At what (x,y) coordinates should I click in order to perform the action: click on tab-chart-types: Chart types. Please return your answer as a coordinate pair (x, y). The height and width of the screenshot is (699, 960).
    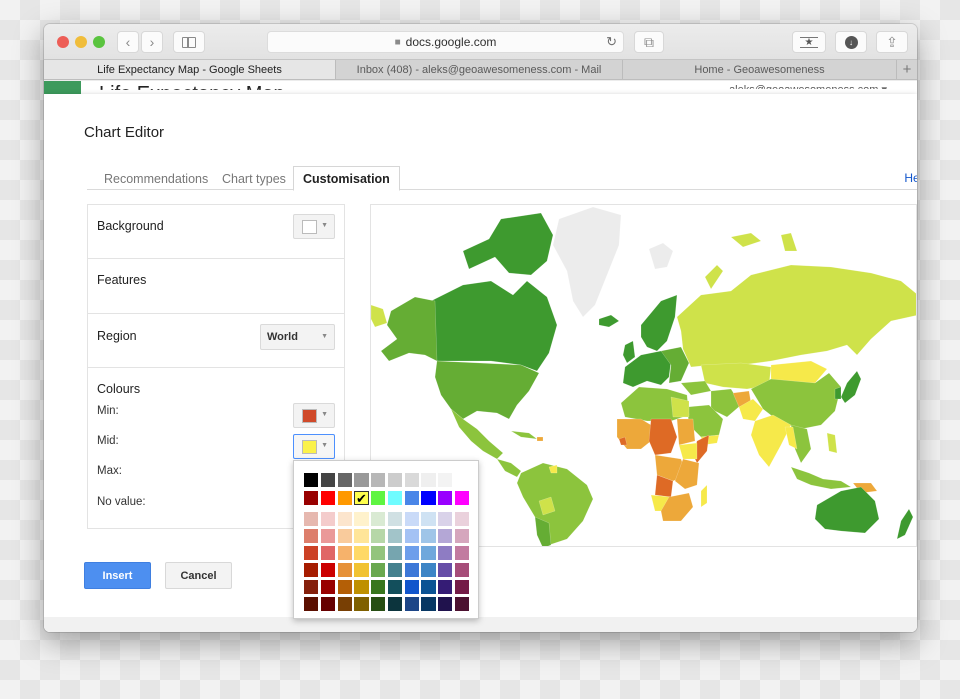
    Looking at the image, I should click on (254, 178).